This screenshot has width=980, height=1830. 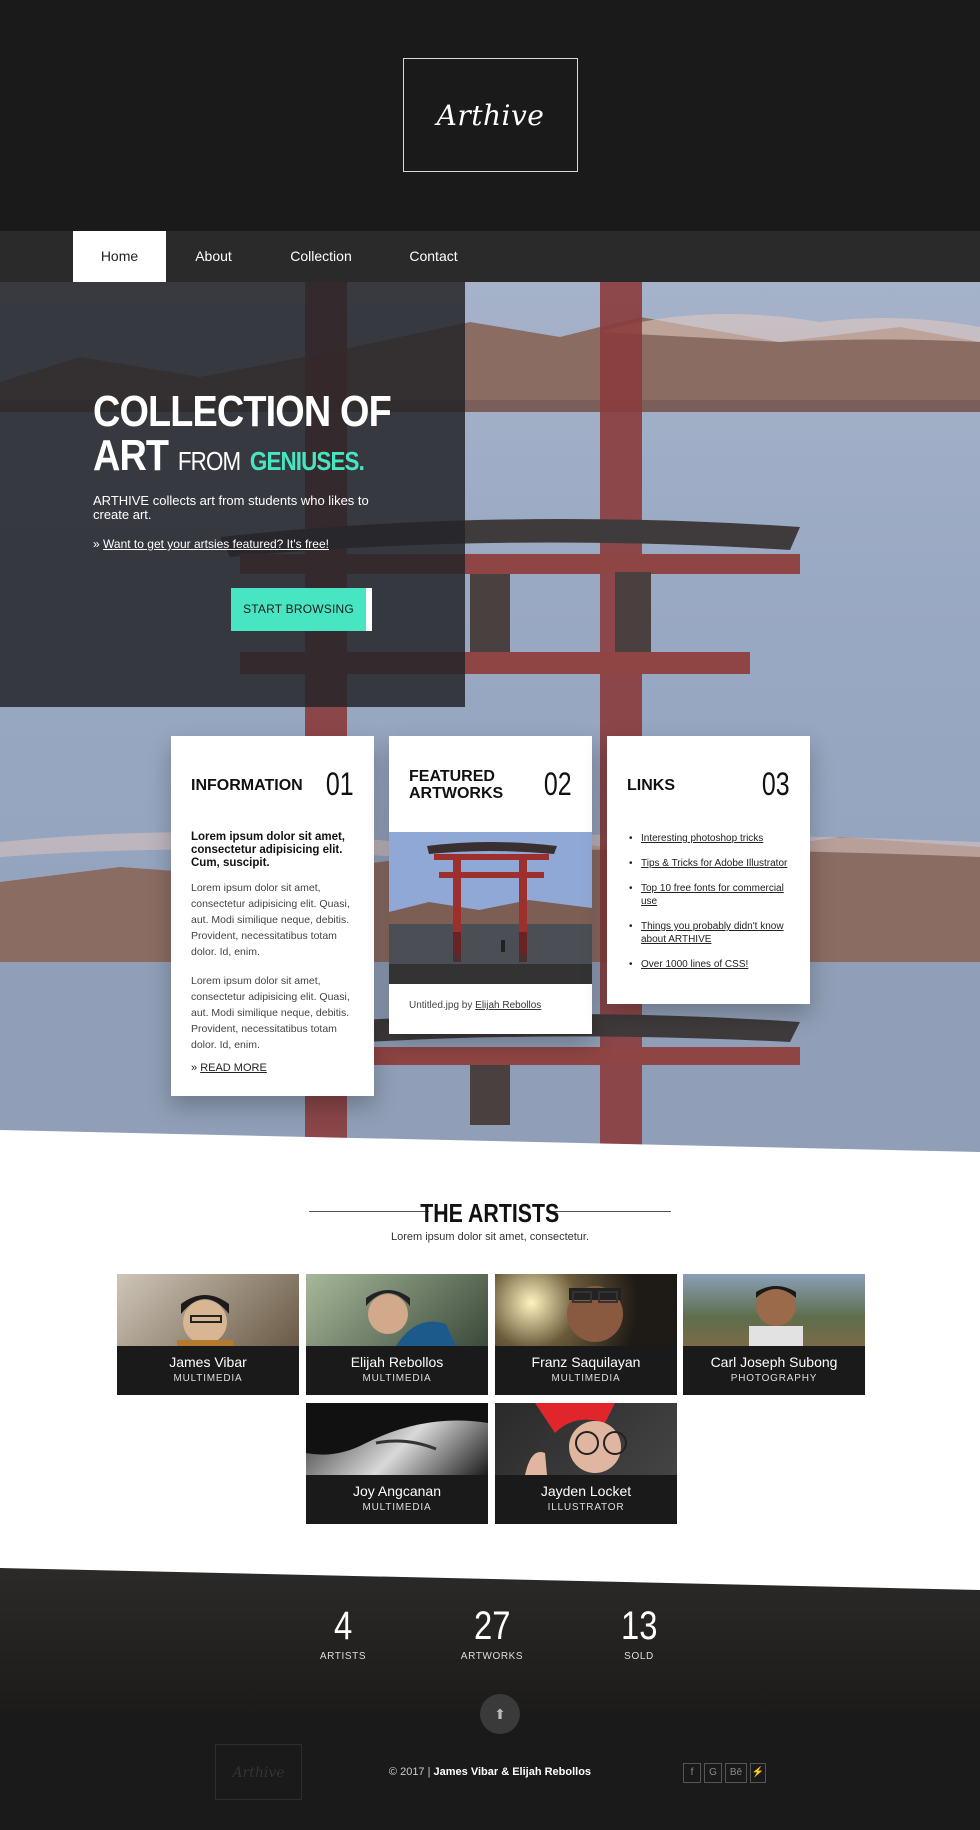 I want to click on artist-role: PHOTOGRAPHY, so click(x=774, y=1378).